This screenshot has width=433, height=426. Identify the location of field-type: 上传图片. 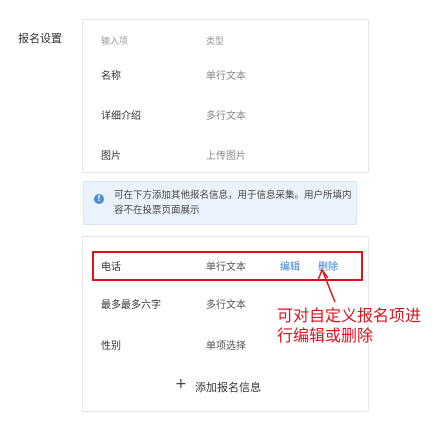
(226, 156).